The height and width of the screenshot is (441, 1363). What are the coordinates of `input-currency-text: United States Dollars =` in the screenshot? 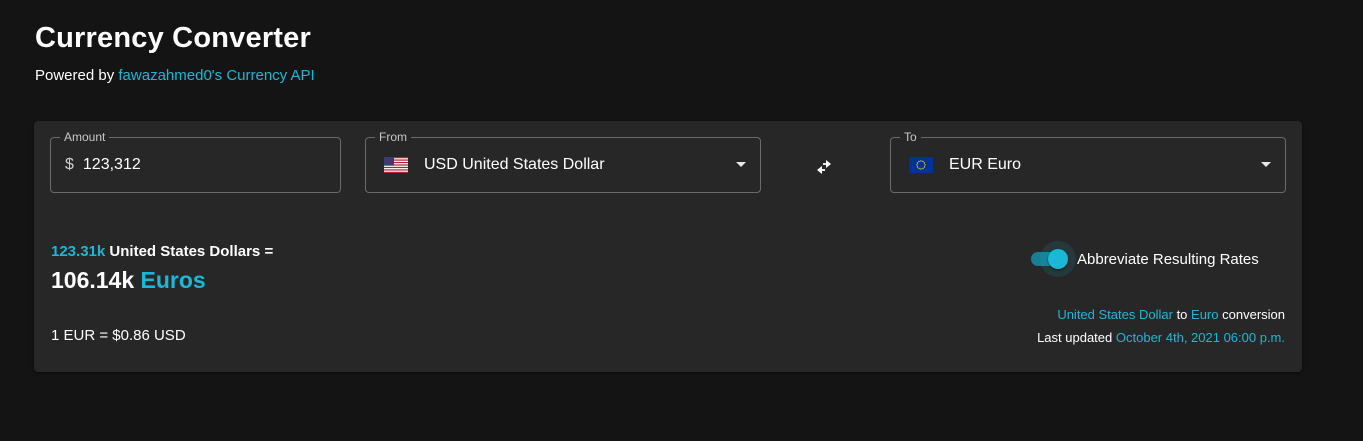 It's located at (191, 251).